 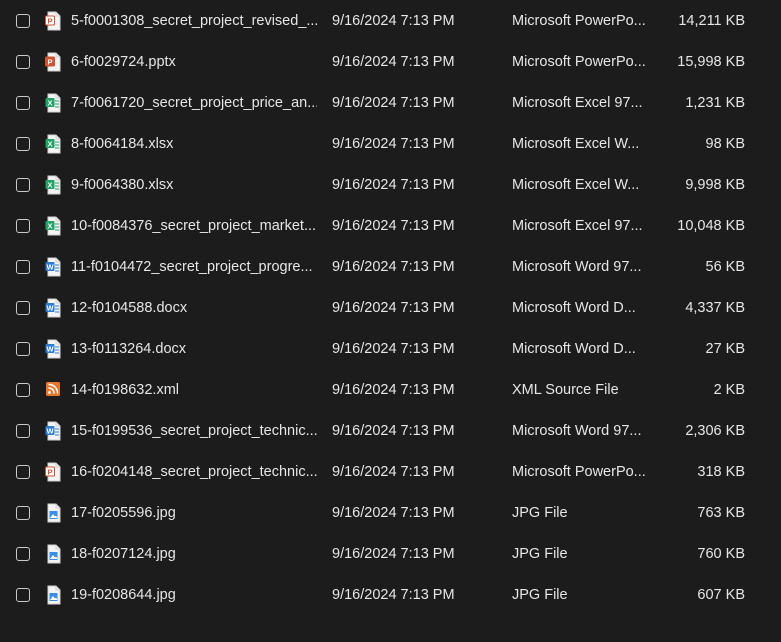 I want to click on file-name: 8-f0064184.xlsx, so click(x=194, y=144).